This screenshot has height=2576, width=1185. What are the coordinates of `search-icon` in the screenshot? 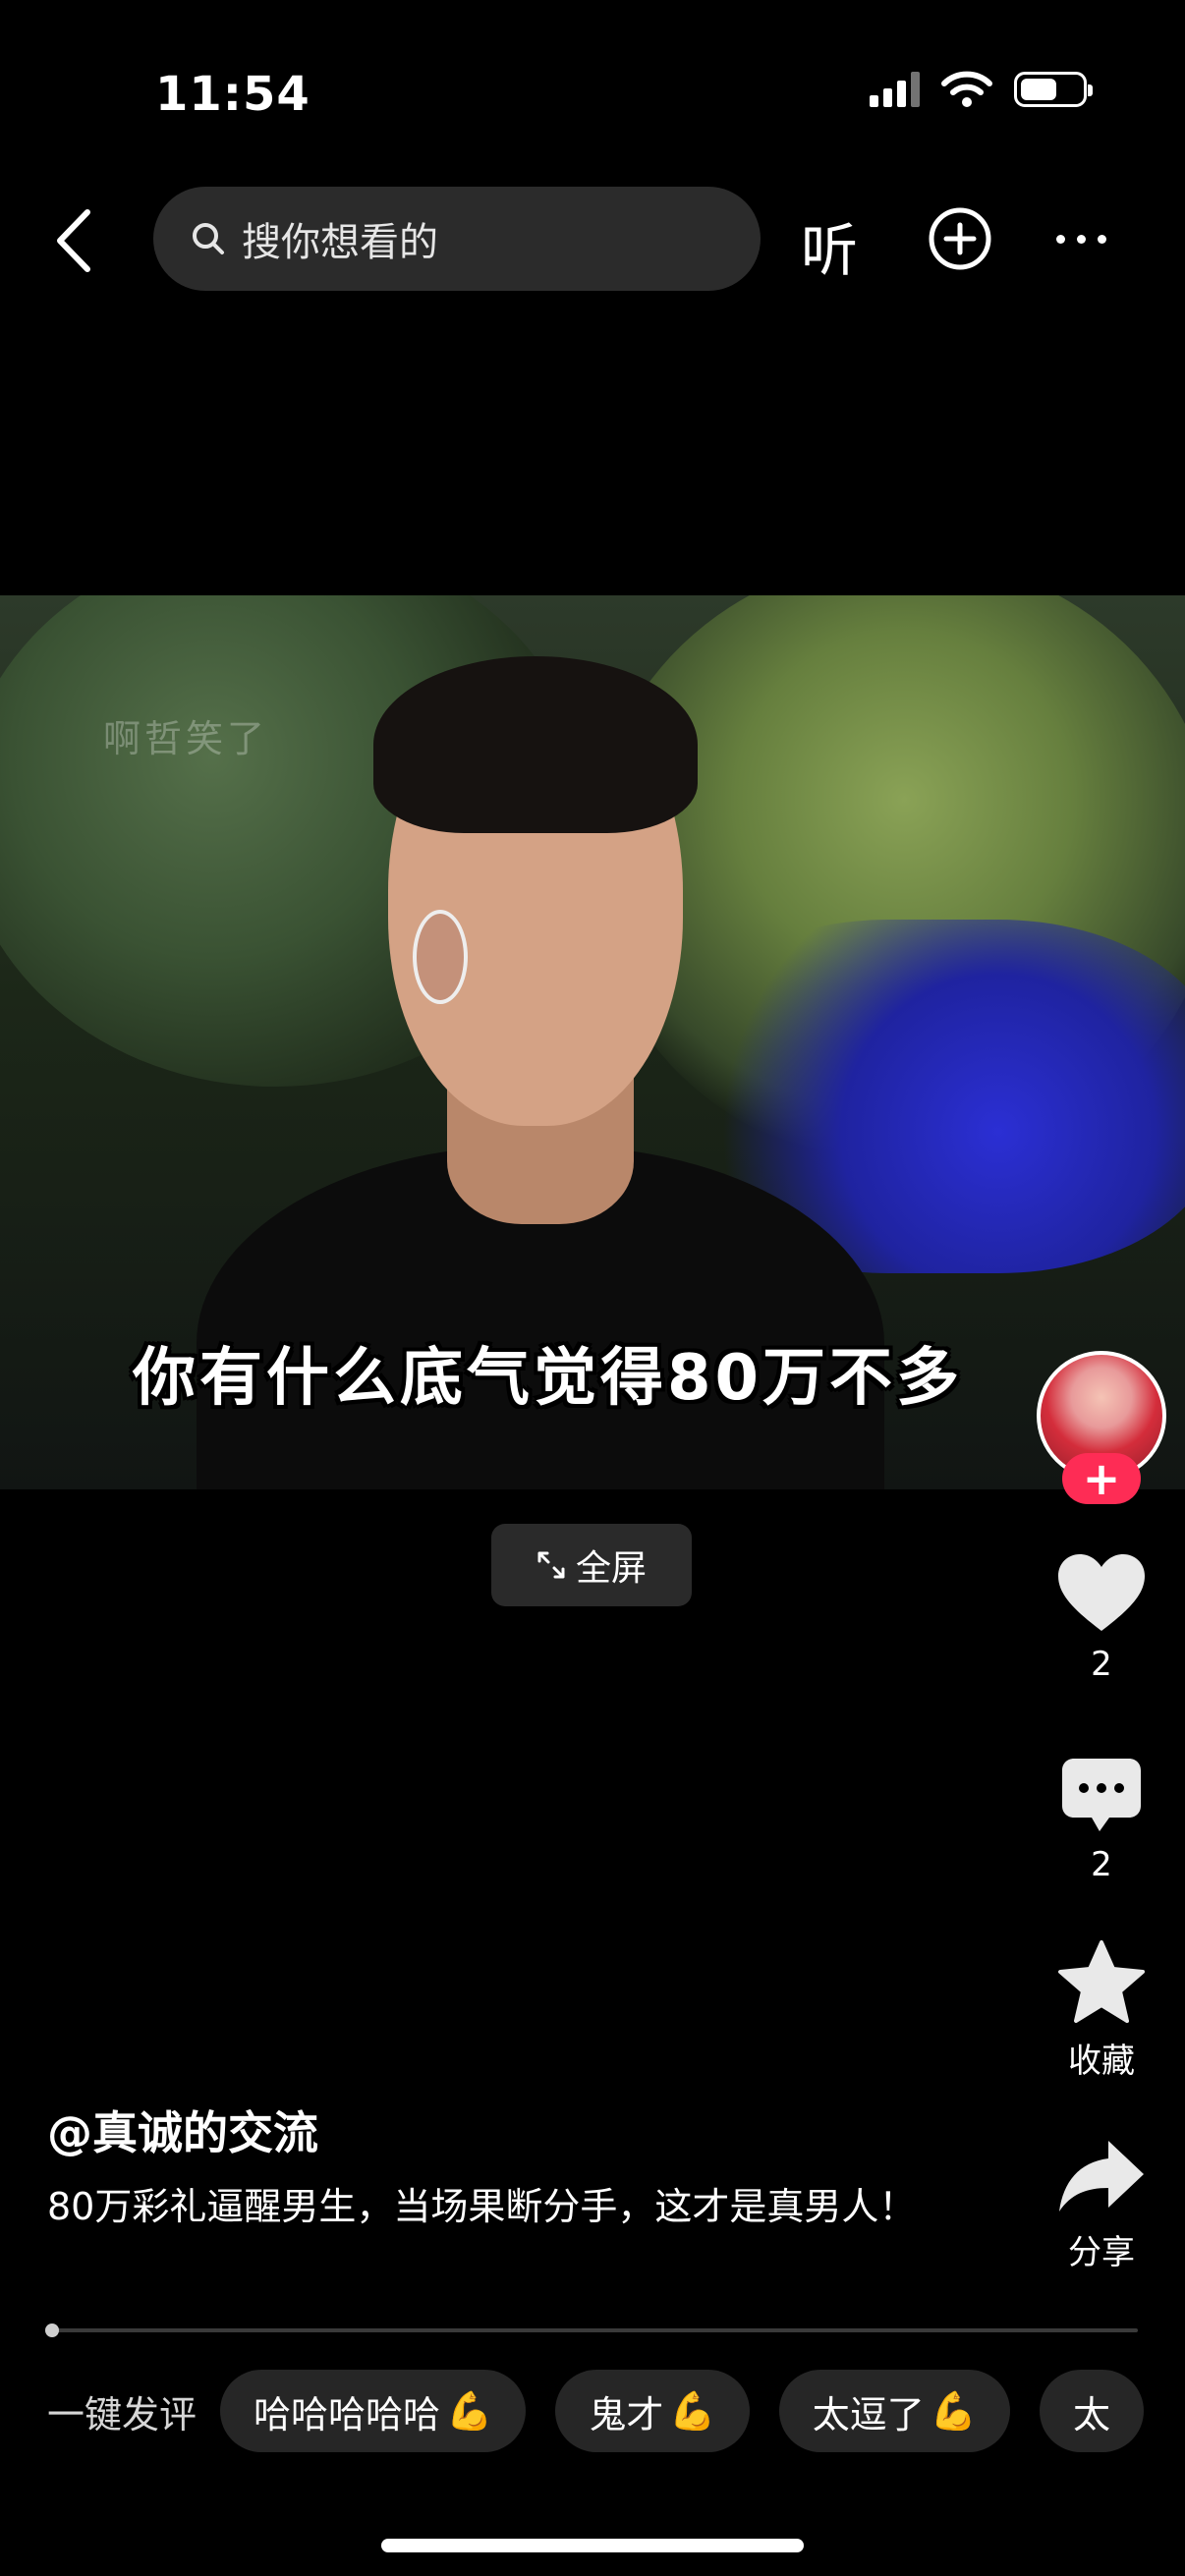 It's located at (209, 238).